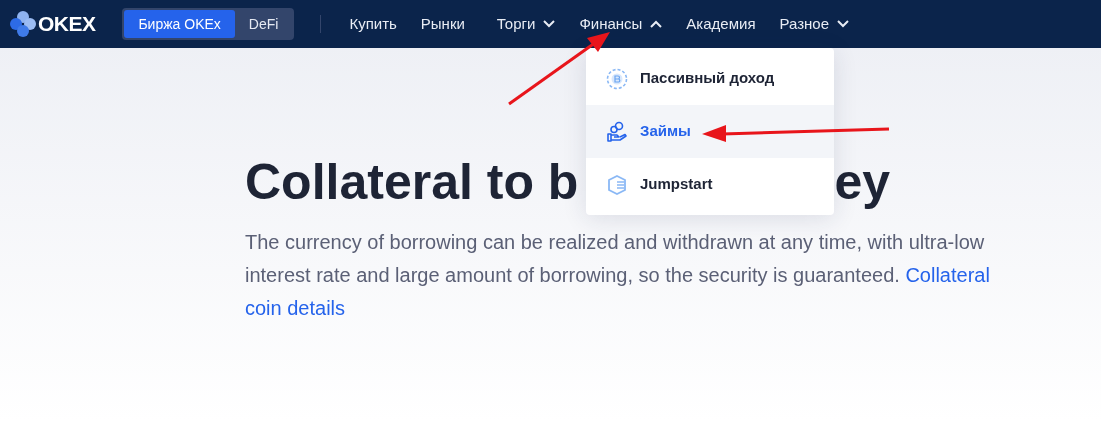 The width and height of the screenshot is (1101, 422). What do you see at coordinates (862, 182) in the screenshot?
I see `heading: ey` at bounding box center [862, 182].